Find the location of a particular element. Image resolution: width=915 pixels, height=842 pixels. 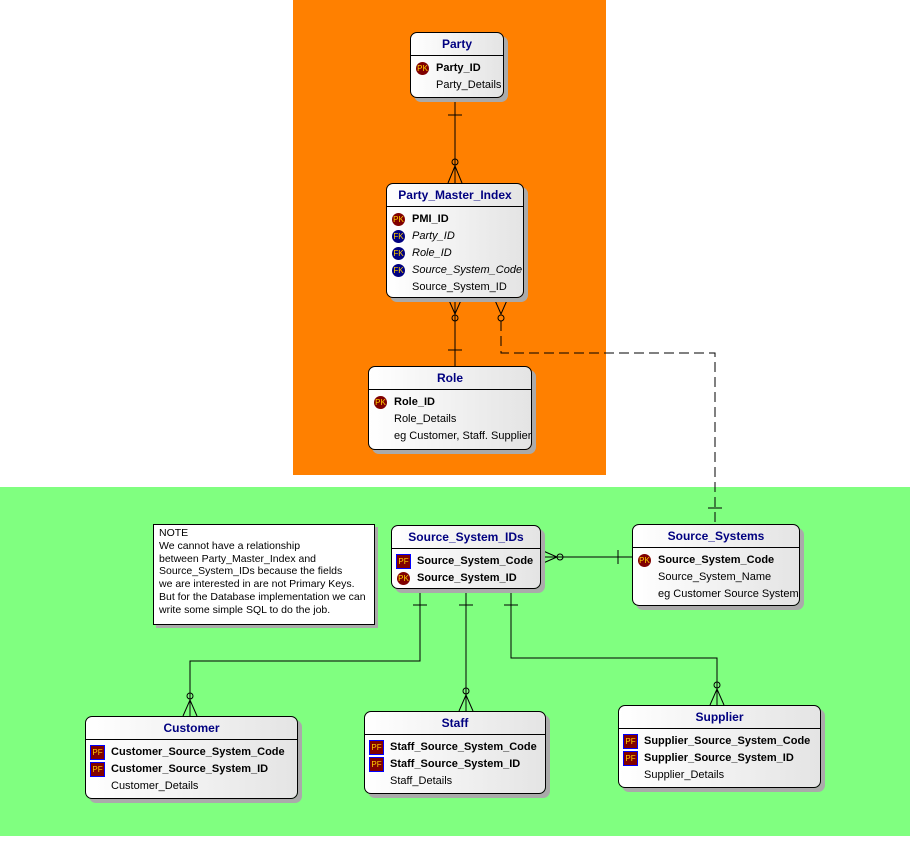

attribute-name: Staff_Source_System_Code is located at coordinates (463, 747).